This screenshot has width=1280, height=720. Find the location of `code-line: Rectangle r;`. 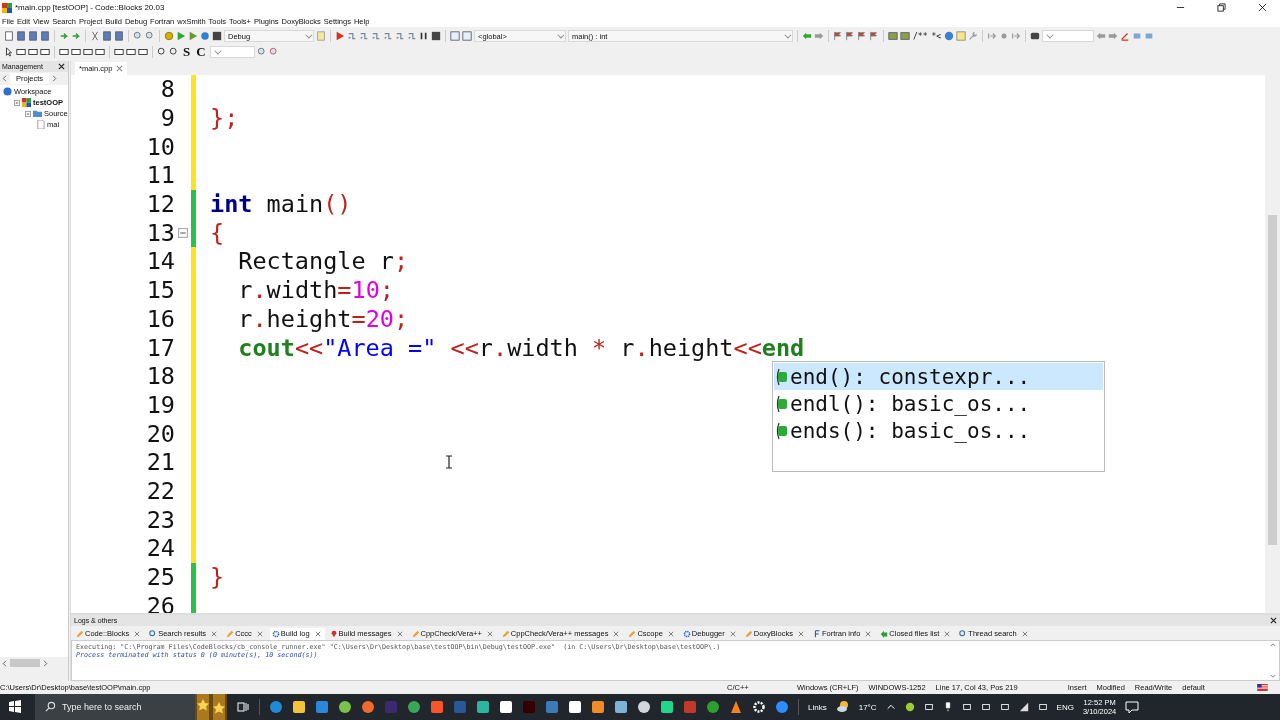

code-line: Rectangle r; is located at coordinates (323, 261).